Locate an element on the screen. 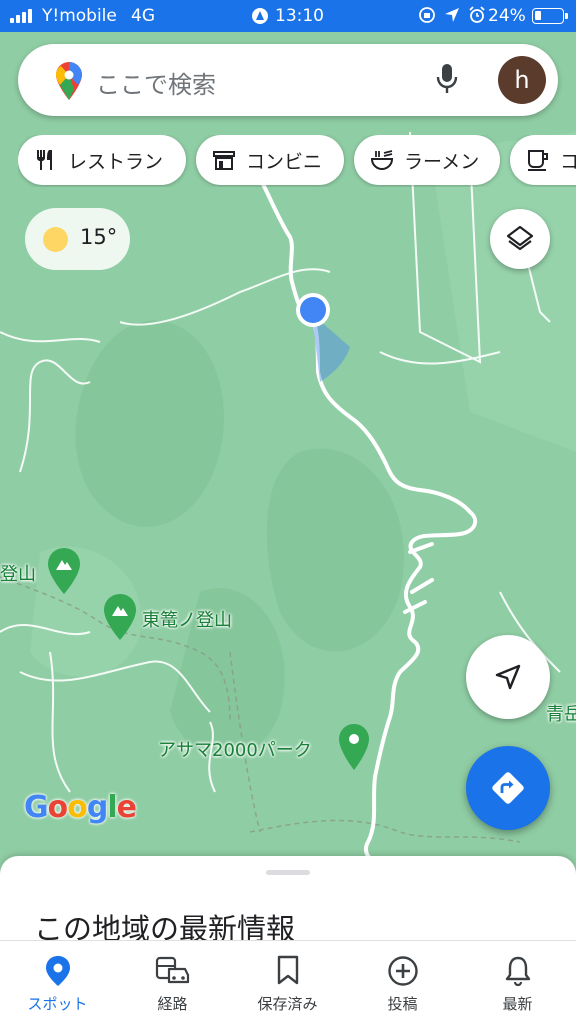 The image size is (576, 1024). layers-icon is located at coordinates (520, 238).